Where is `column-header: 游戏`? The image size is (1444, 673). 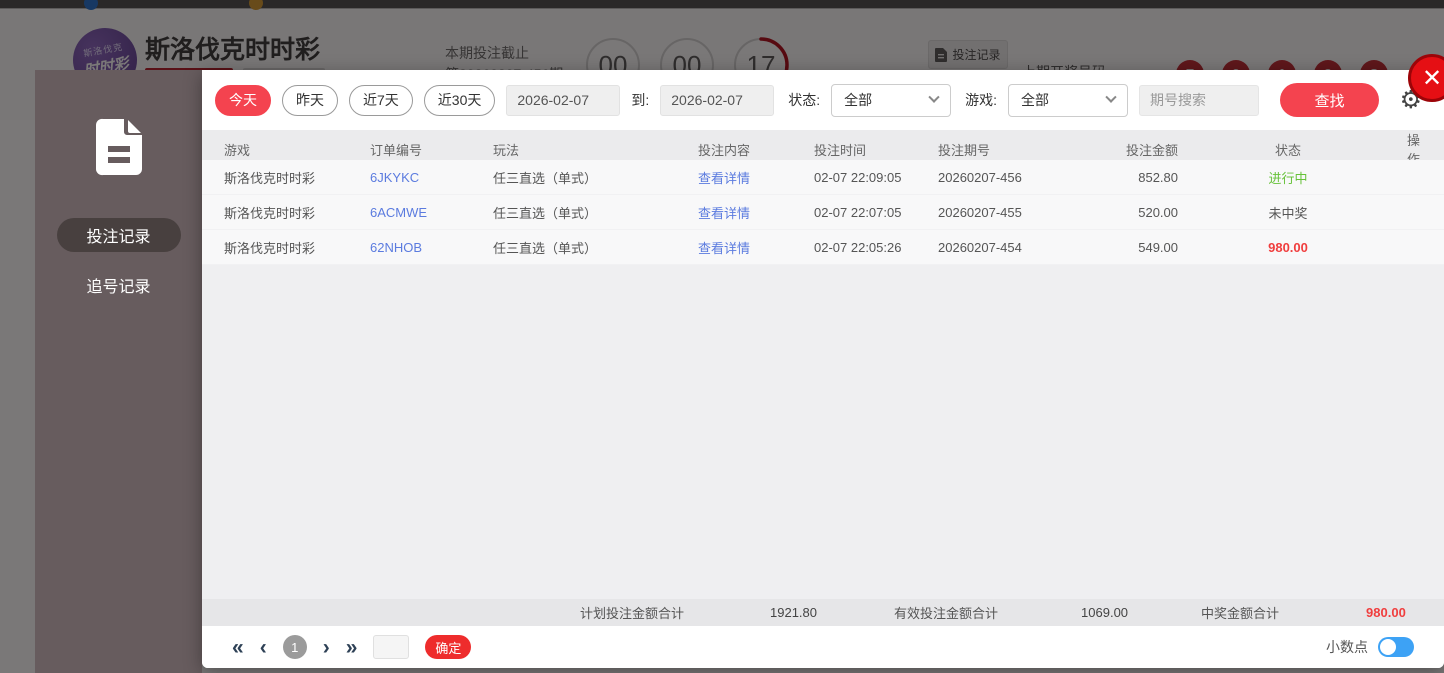 column-header: 游戏 is located at coordinates (237, 150).